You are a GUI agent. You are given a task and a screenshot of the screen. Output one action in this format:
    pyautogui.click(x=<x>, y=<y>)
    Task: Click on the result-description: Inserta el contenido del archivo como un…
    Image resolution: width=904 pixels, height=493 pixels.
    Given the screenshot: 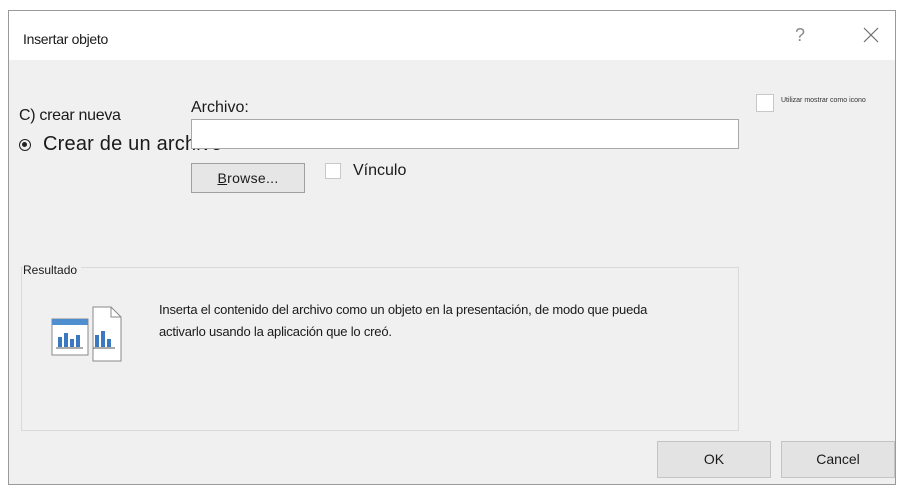 What is the action you would take?
    pyautogui.click(x=403, y=320)
    